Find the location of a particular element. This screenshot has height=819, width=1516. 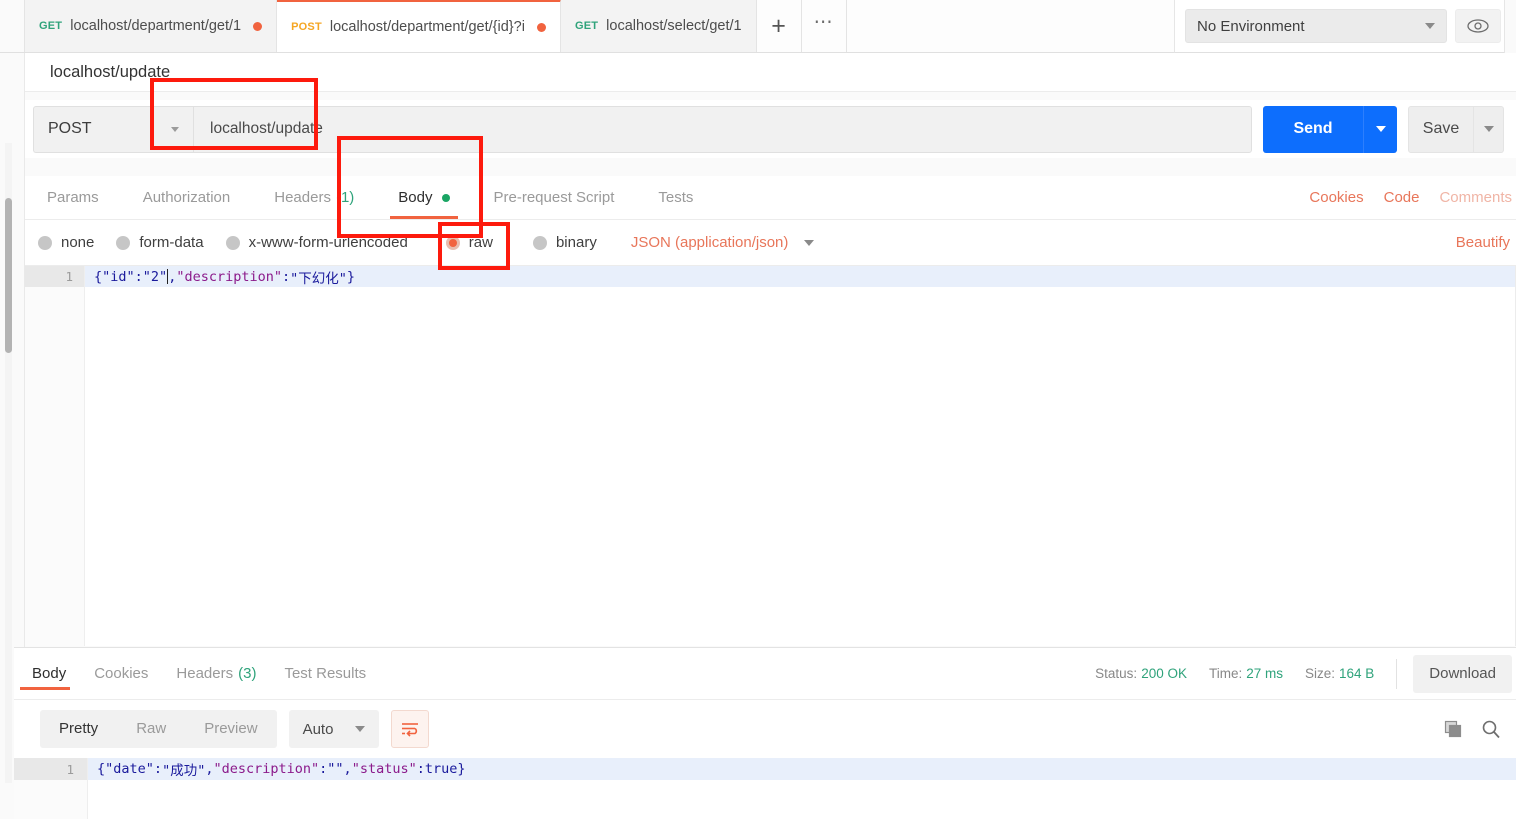

response-toolbar: Pretty Raw Preview Auto is located at coordinates (765, 729).